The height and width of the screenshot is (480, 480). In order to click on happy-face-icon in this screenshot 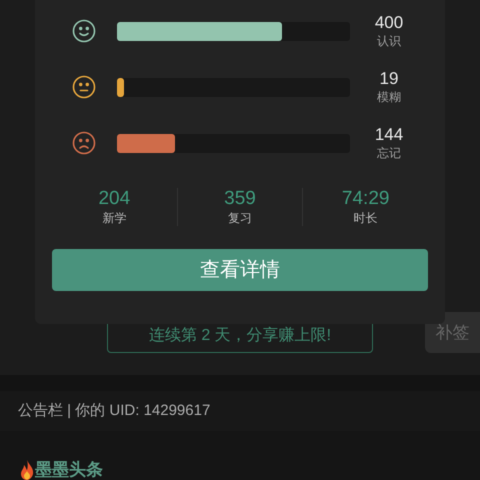, I will do `click(84, 31)`.